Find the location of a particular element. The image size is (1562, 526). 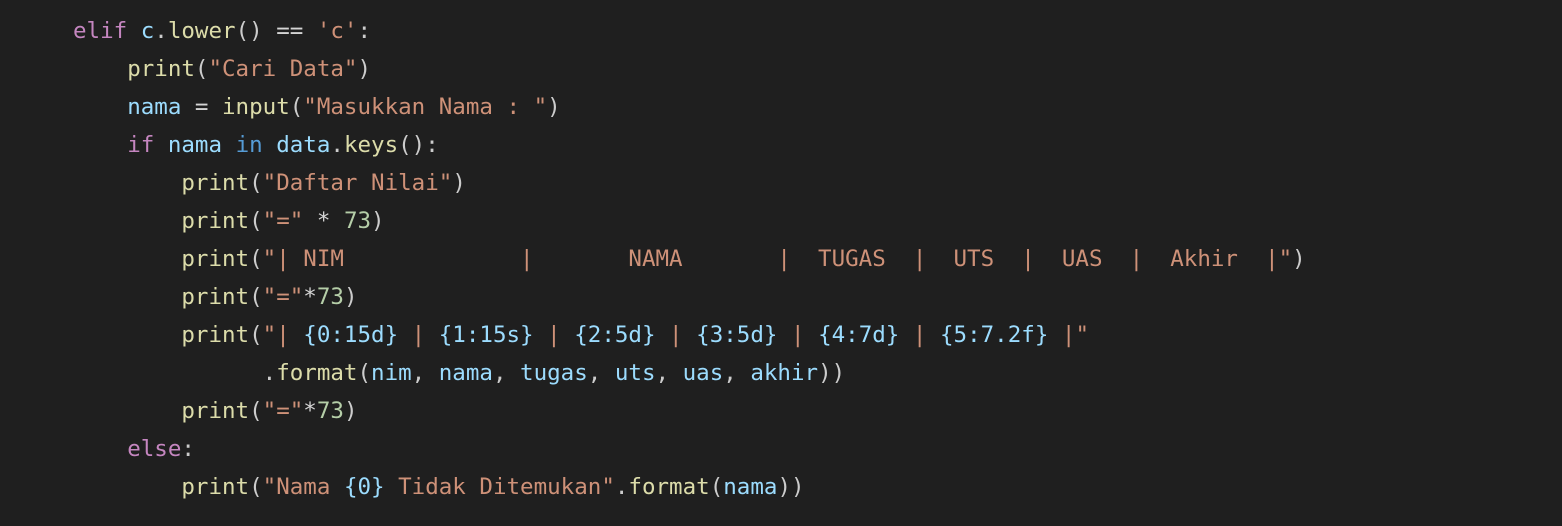

code-line: else: is located at coordinates (689, 449).